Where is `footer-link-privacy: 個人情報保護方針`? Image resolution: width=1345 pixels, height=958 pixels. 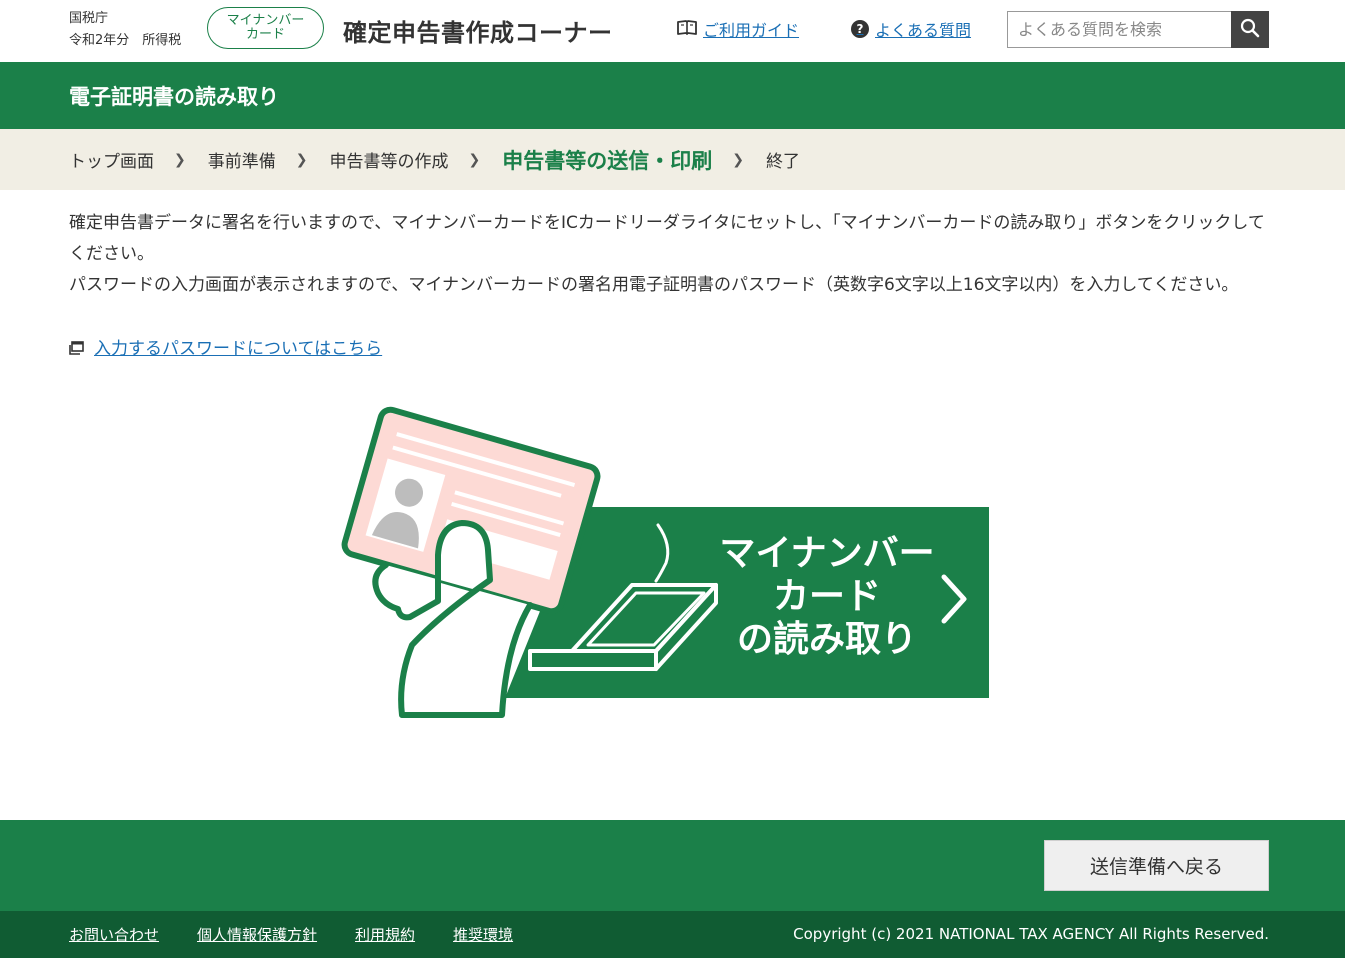
footer-link-privacy: 個人情報保護方針 is located at coordinates (257, 934).